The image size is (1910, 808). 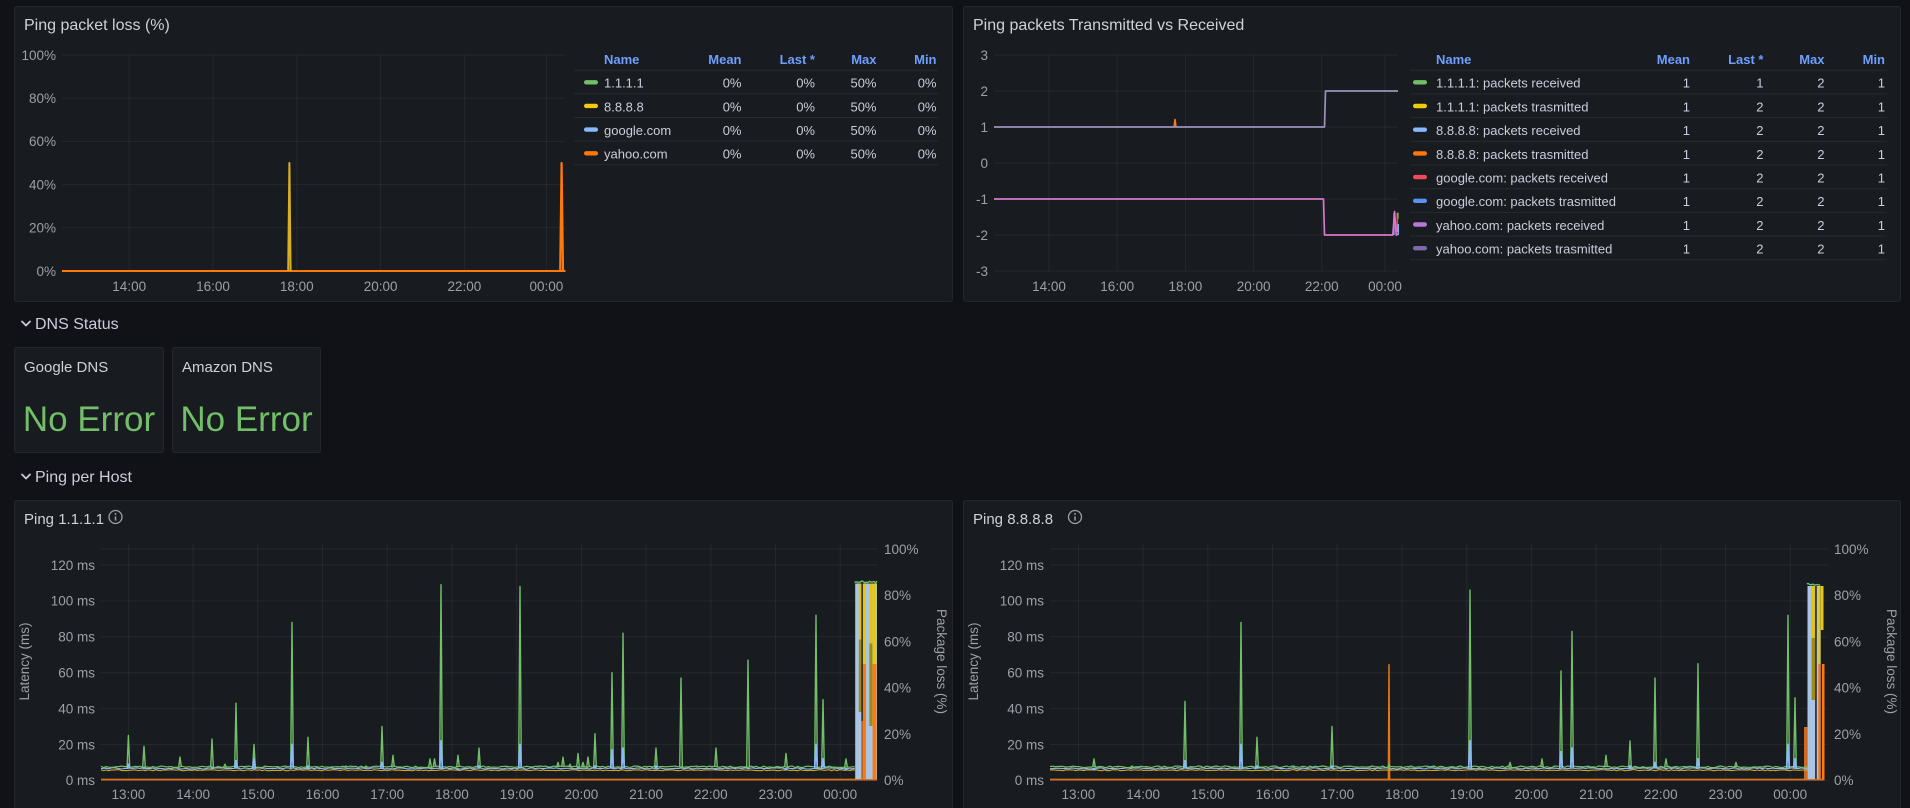 I want to click on svg-text: 15:00, so click(x=1208, y=794).